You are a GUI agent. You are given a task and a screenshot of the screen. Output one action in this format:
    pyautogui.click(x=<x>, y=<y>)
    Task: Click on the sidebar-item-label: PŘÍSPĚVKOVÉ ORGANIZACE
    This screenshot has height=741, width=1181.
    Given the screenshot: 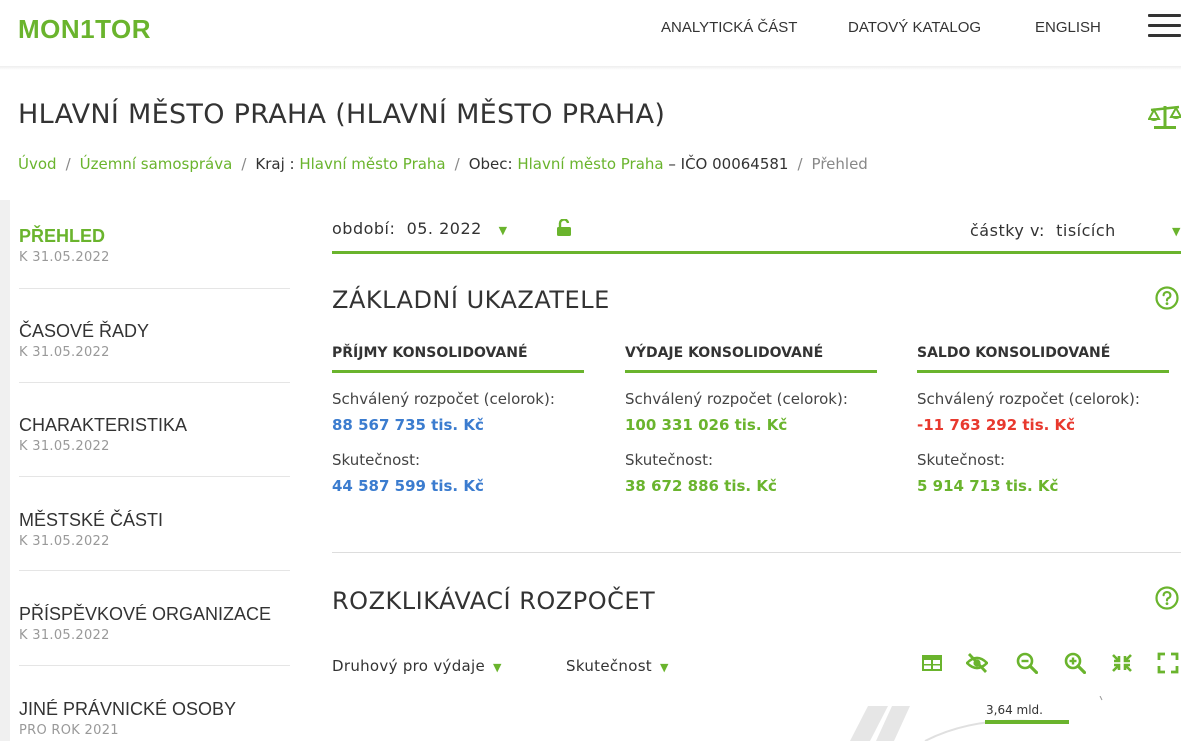 What is the action you would take?
    pyautogui.click(x=145, y=614)
    